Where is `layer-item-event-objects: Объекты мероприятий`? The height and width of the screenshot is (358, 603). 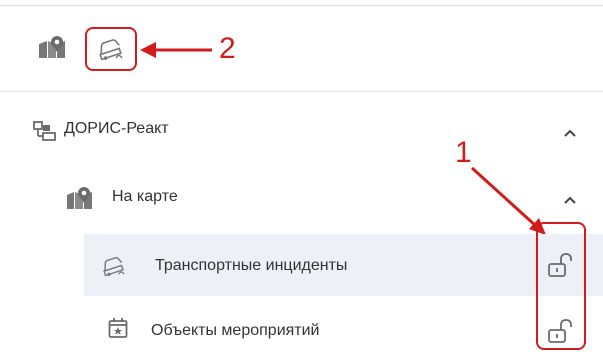 layer-item-event-objects: Объекты мероприятий is located at coordinates (343, 329).